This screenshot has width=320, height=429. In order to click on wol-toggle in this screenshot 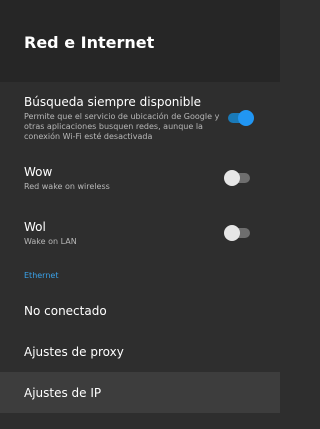, I will do `click(237, 233)`.